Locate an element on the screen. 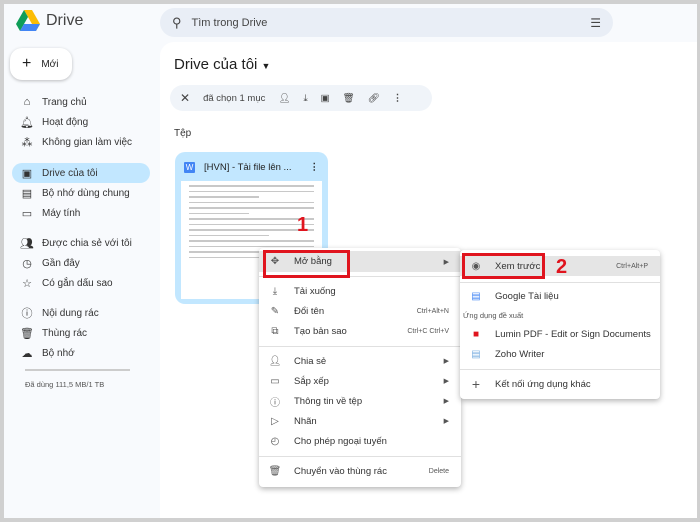  offline-icon: ◴ is located at coordinates (275, 441).